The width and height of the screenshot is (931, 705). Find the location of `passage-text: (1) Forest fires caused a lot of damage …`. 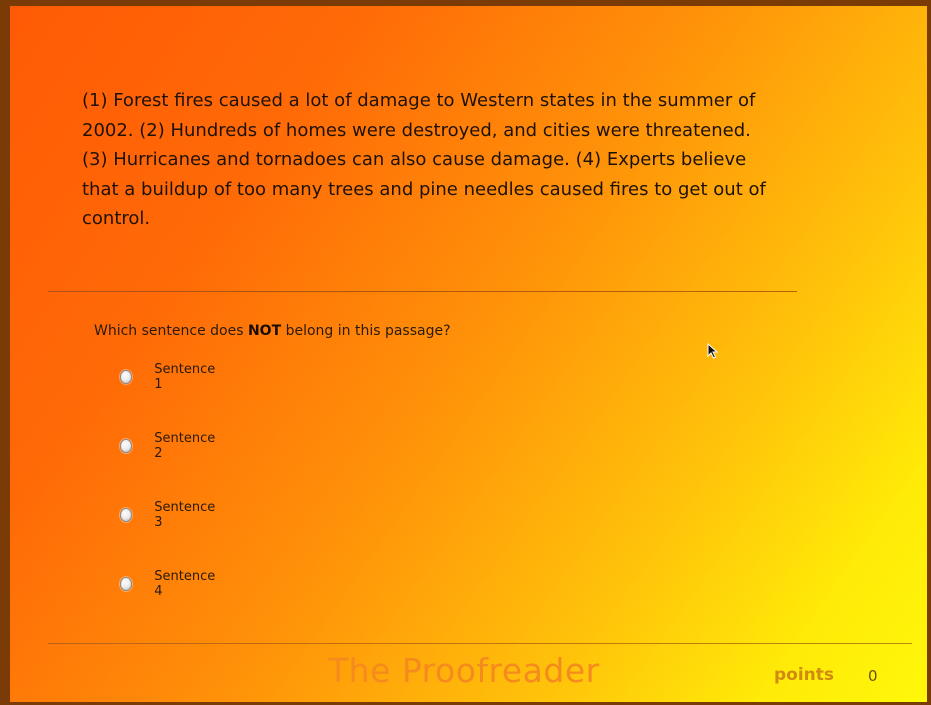

passage-text: (1) Forest fires caused a lot of damage … is located at coordinates (424, 159).